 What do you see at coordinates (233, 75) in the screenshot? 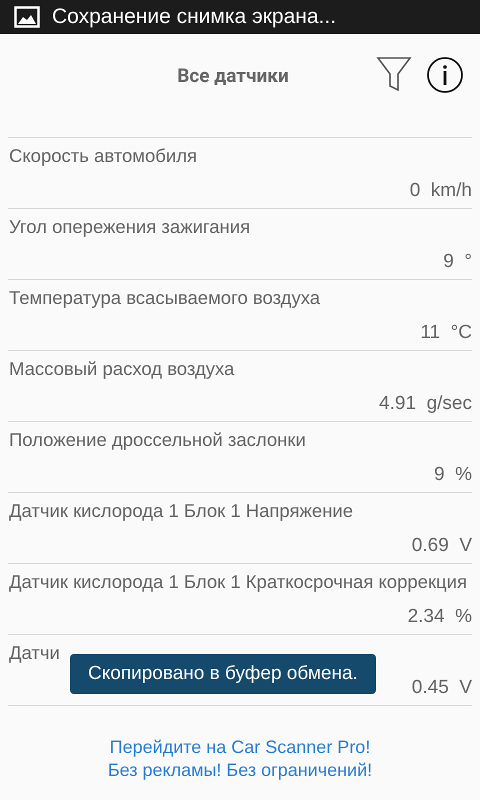
I see `screen-title: Все датчики` at bounding box center [233, 75].